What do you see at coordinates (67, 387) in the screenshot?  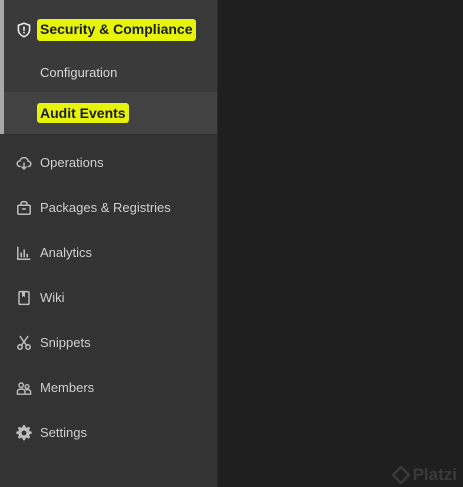 I see `sidebar-item-label: Members` at bounding box center [67, 387].